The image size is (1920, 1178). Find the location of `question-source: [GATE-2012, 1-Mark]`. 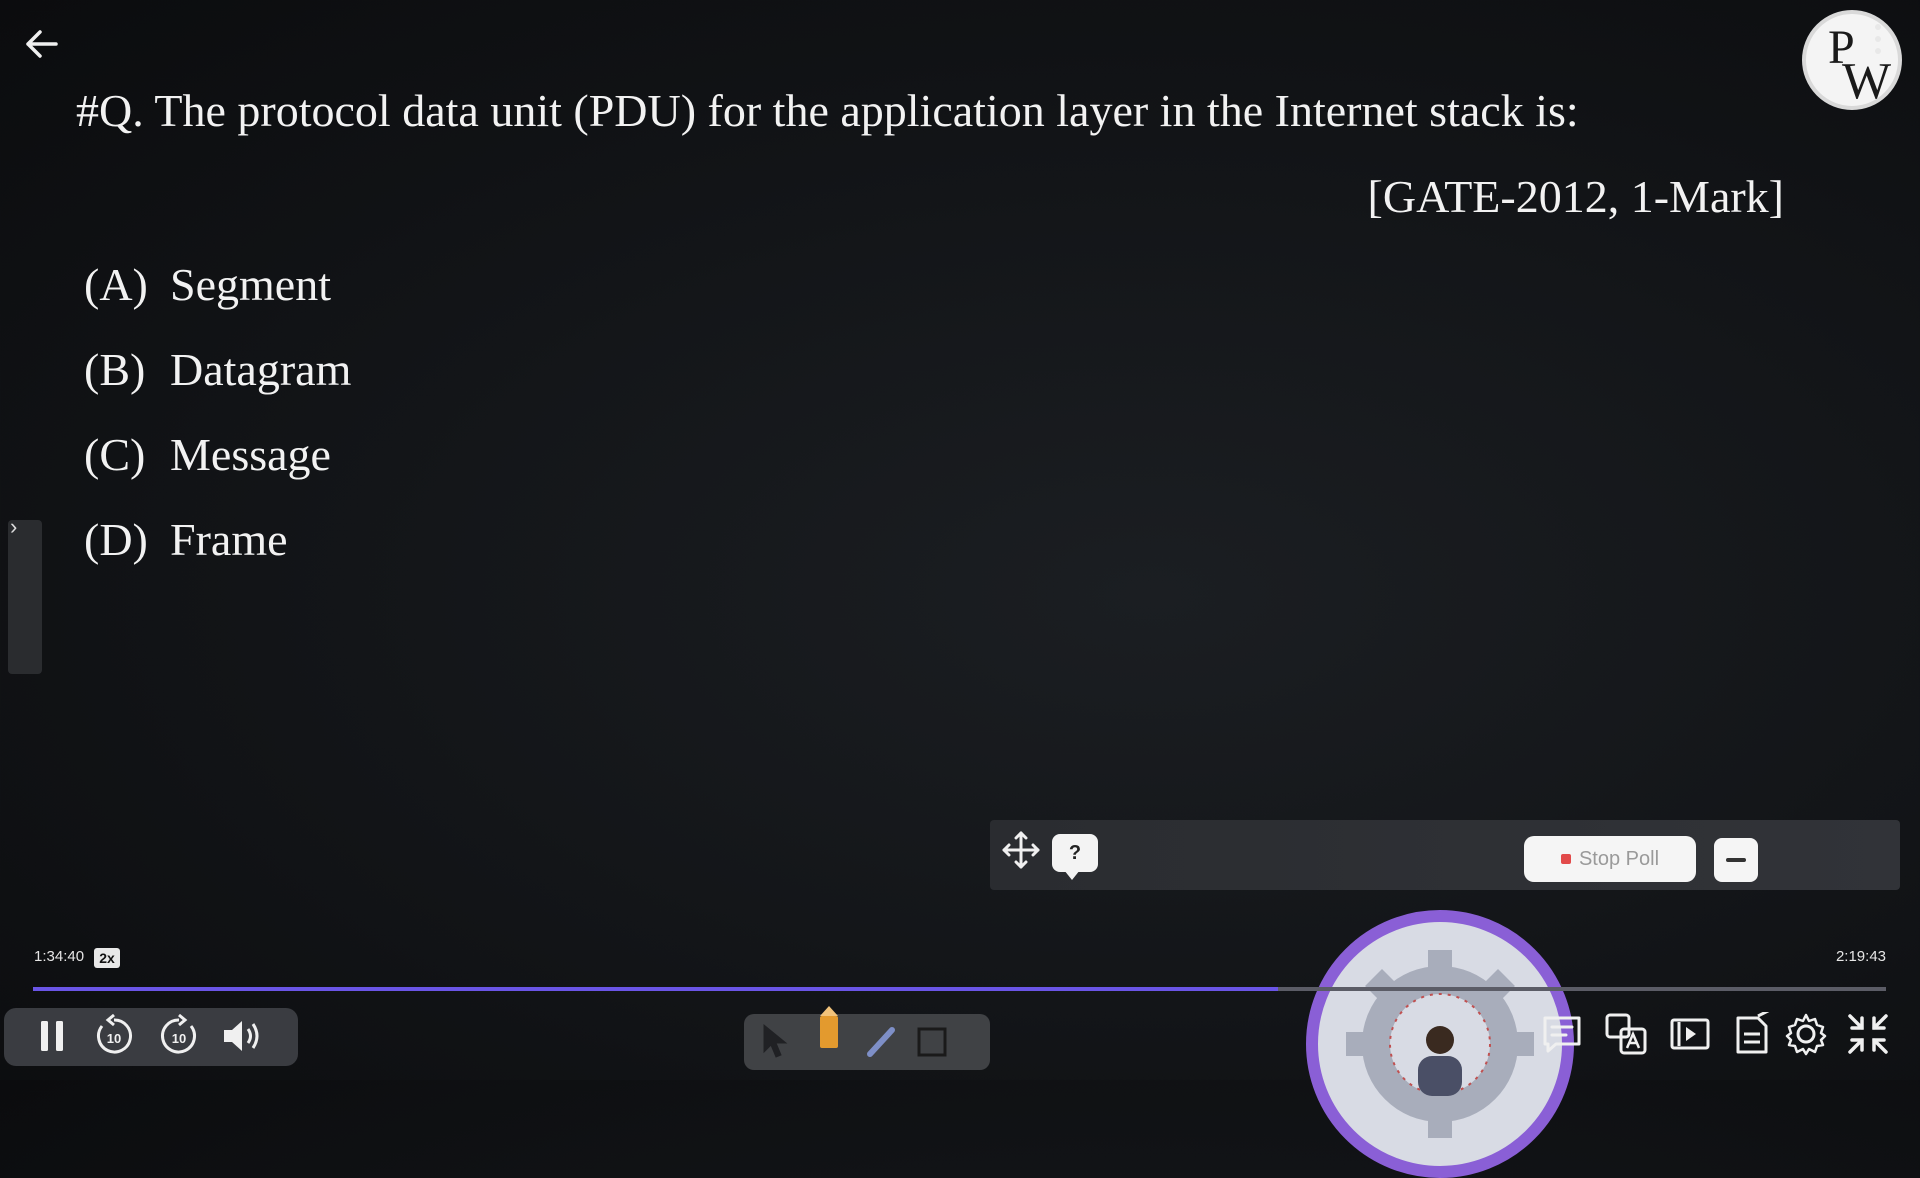

question-source: [GATE-2012, 1-Mark] is located at coordinates (1575, 196).